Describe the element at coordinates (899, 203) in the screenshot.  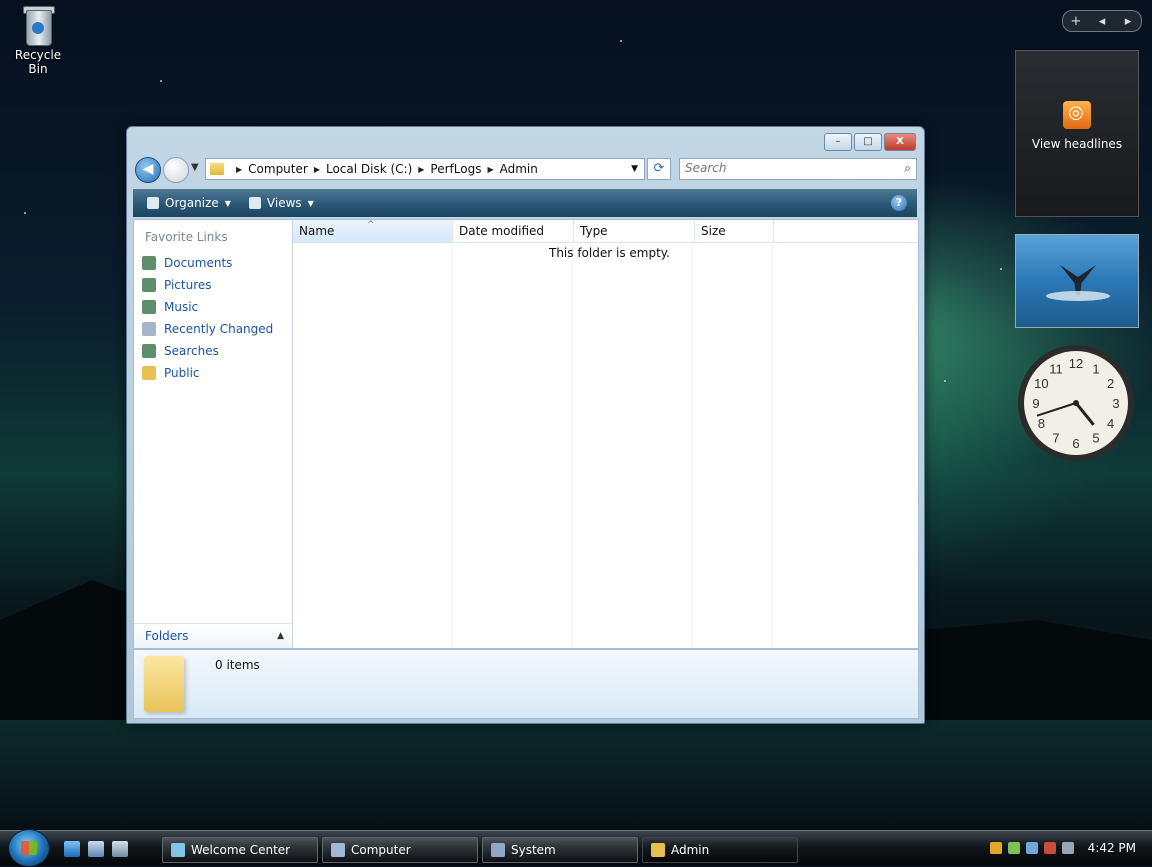
I see `help-button: ?` at that location.